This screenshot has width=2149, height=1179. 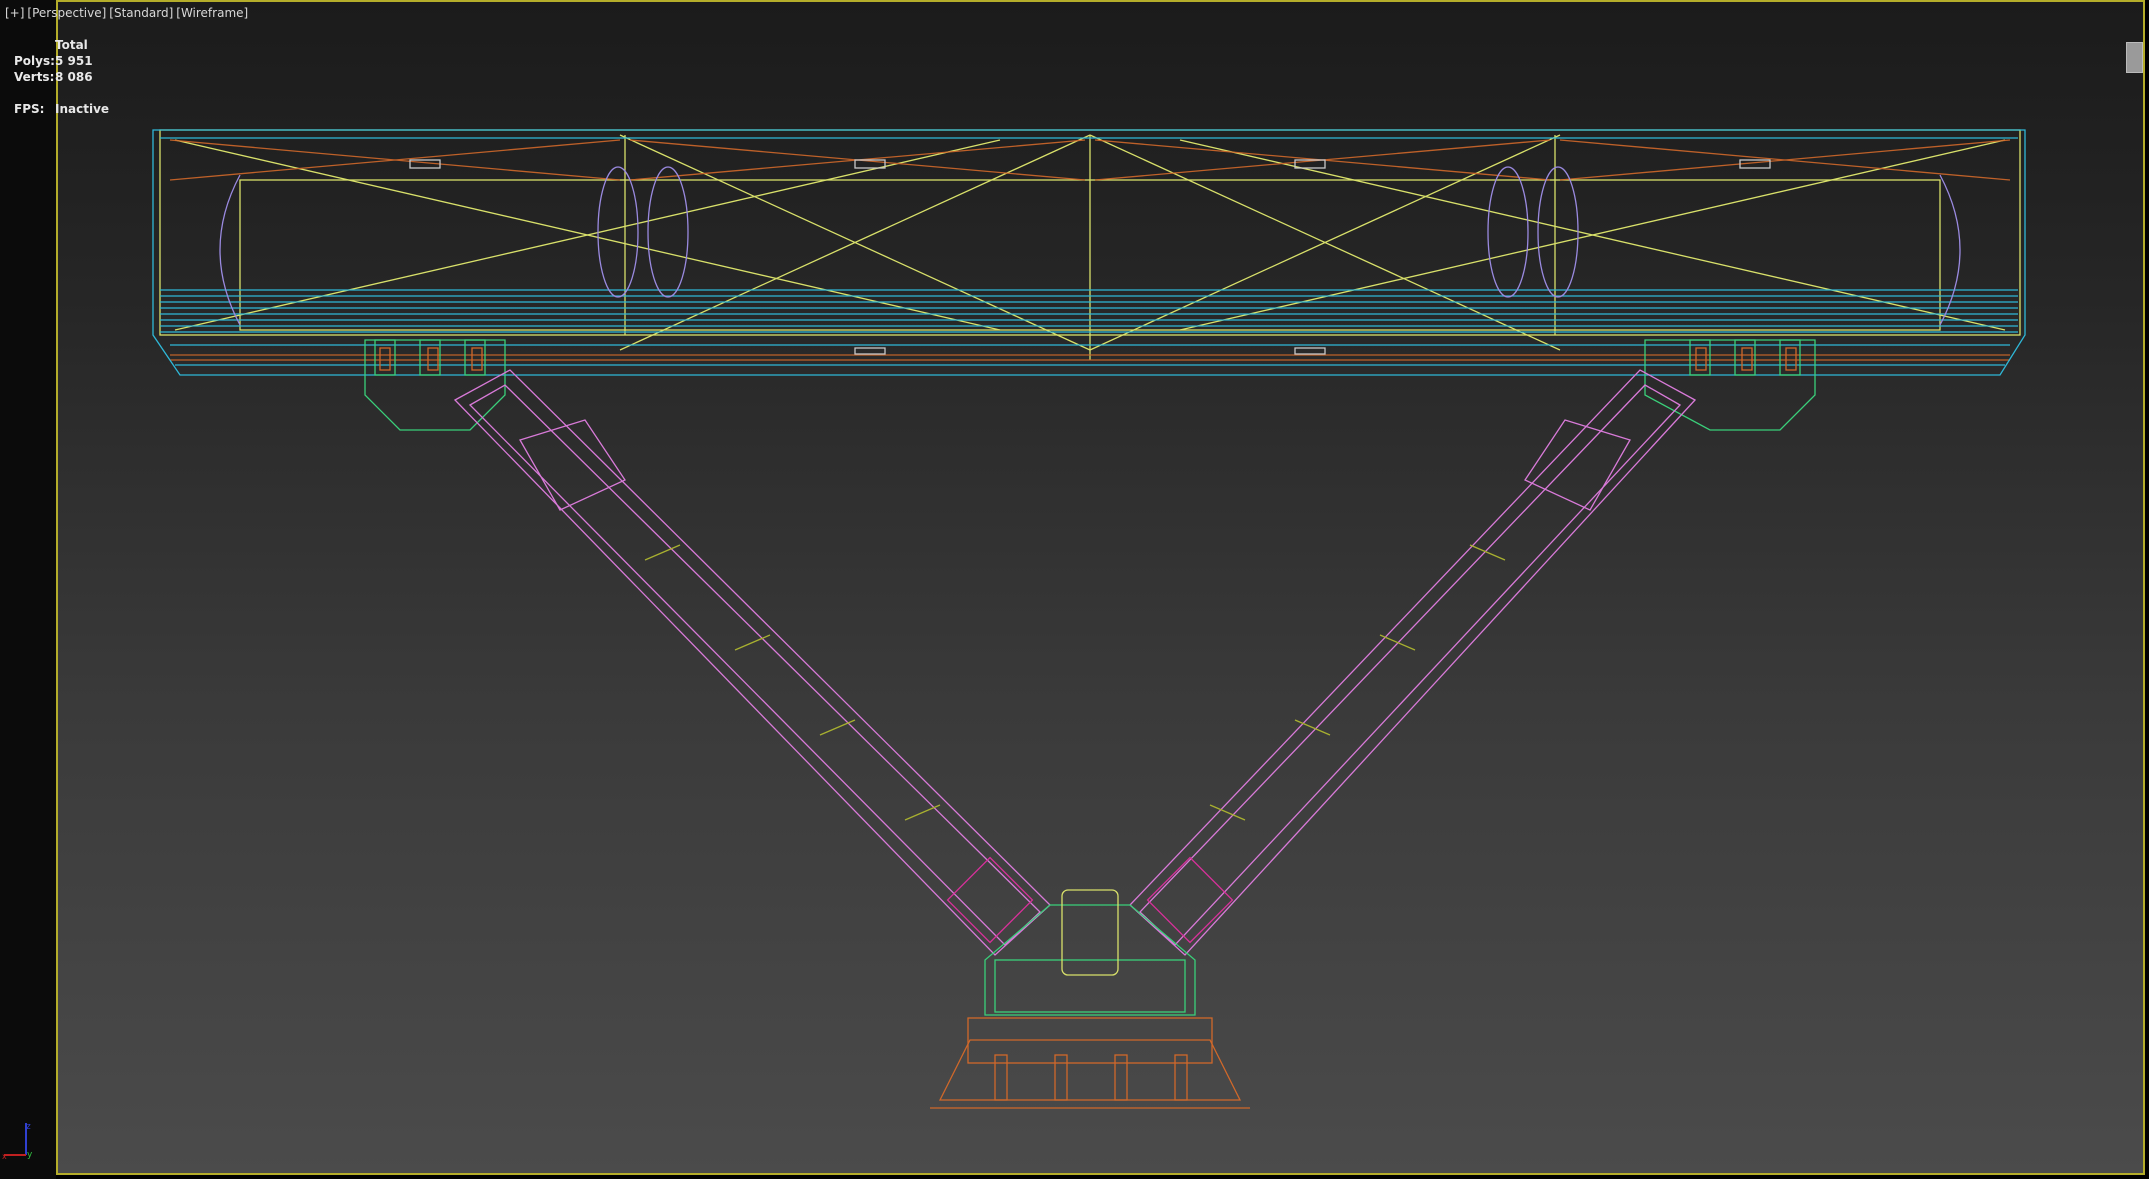 What do you see at coordinates (752, 662) in the screenshot?
I see `left-leg` at bounding box center [752, 662].